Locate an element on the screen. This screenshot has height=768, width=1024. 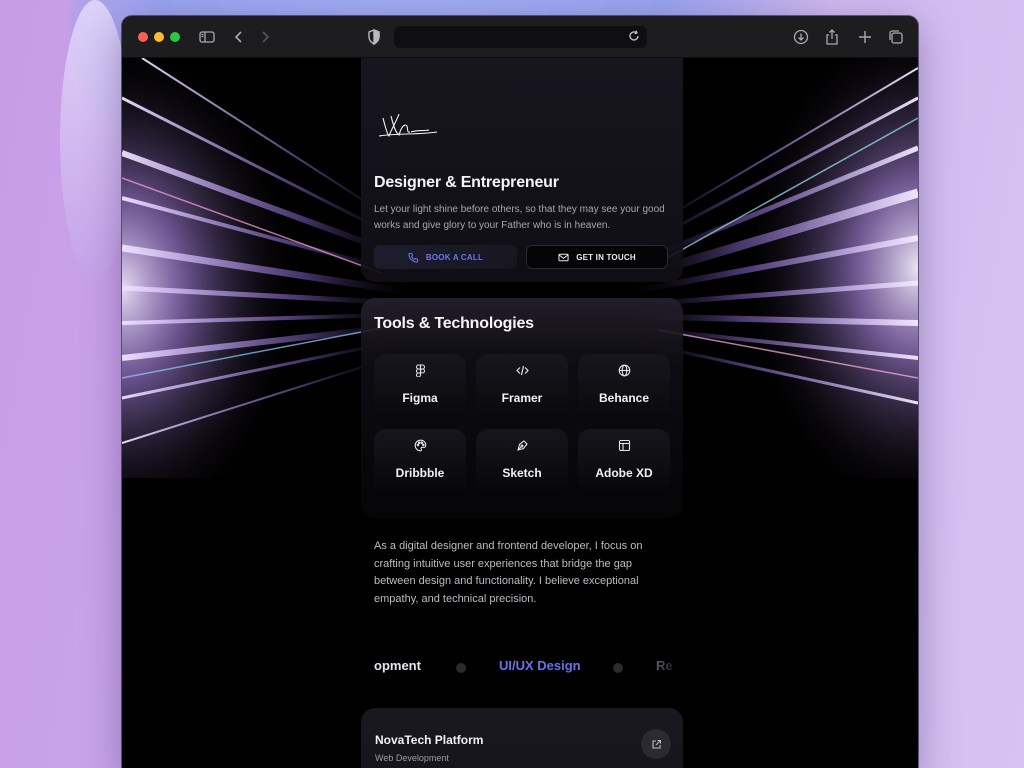
pen-tool-icon is located at coordinates (522, 445).